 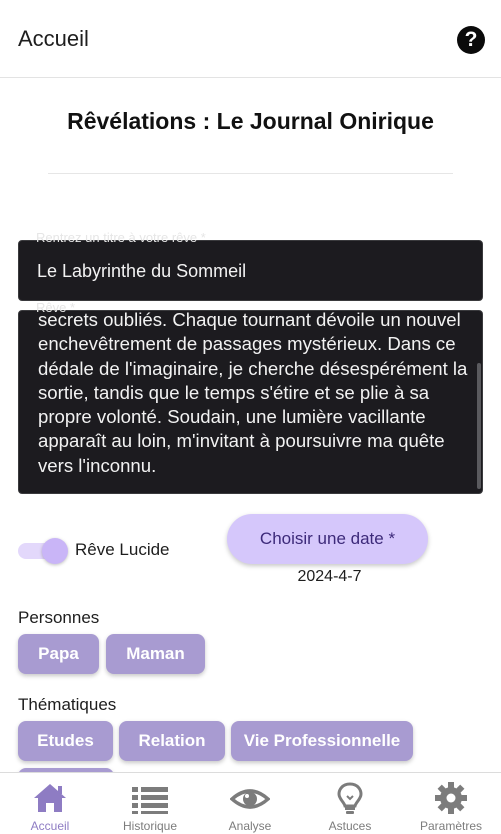 I want to click on theme-chip: Vie Professionnelle, so click(x=322, y=741).